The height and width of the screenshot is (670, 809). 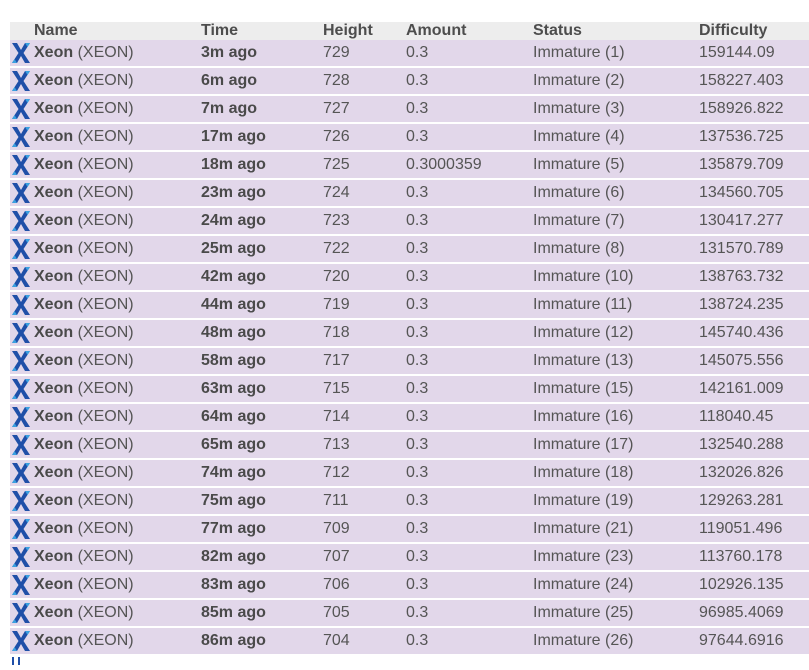 What do you see at coordinates (364, 642) in the screenshot?
I see `height-cell: 704` at bounding box center [364, 642].